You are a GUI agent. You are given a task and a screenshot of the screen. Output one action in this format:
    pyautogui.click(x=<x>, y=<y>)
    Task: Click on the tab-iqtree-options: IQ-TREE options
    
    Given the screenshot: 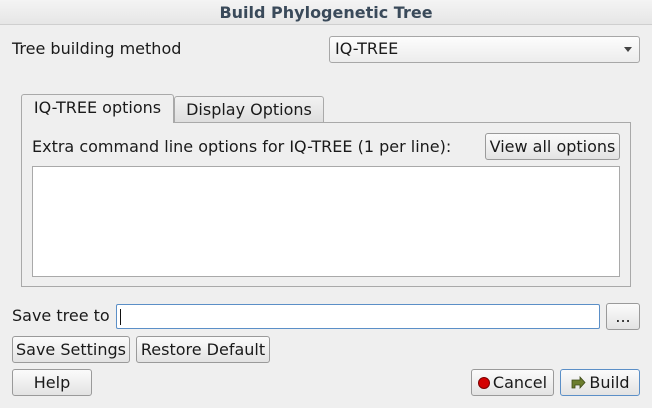 What is the action you would take?
    pyautogui.click(x=97, y=108)
    